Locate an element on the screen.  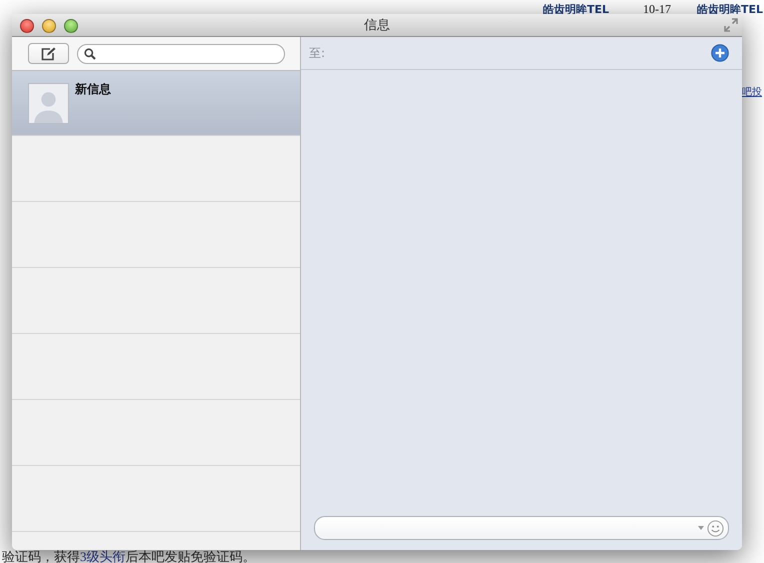
smiley-icon is located at coordinates (715, 528).